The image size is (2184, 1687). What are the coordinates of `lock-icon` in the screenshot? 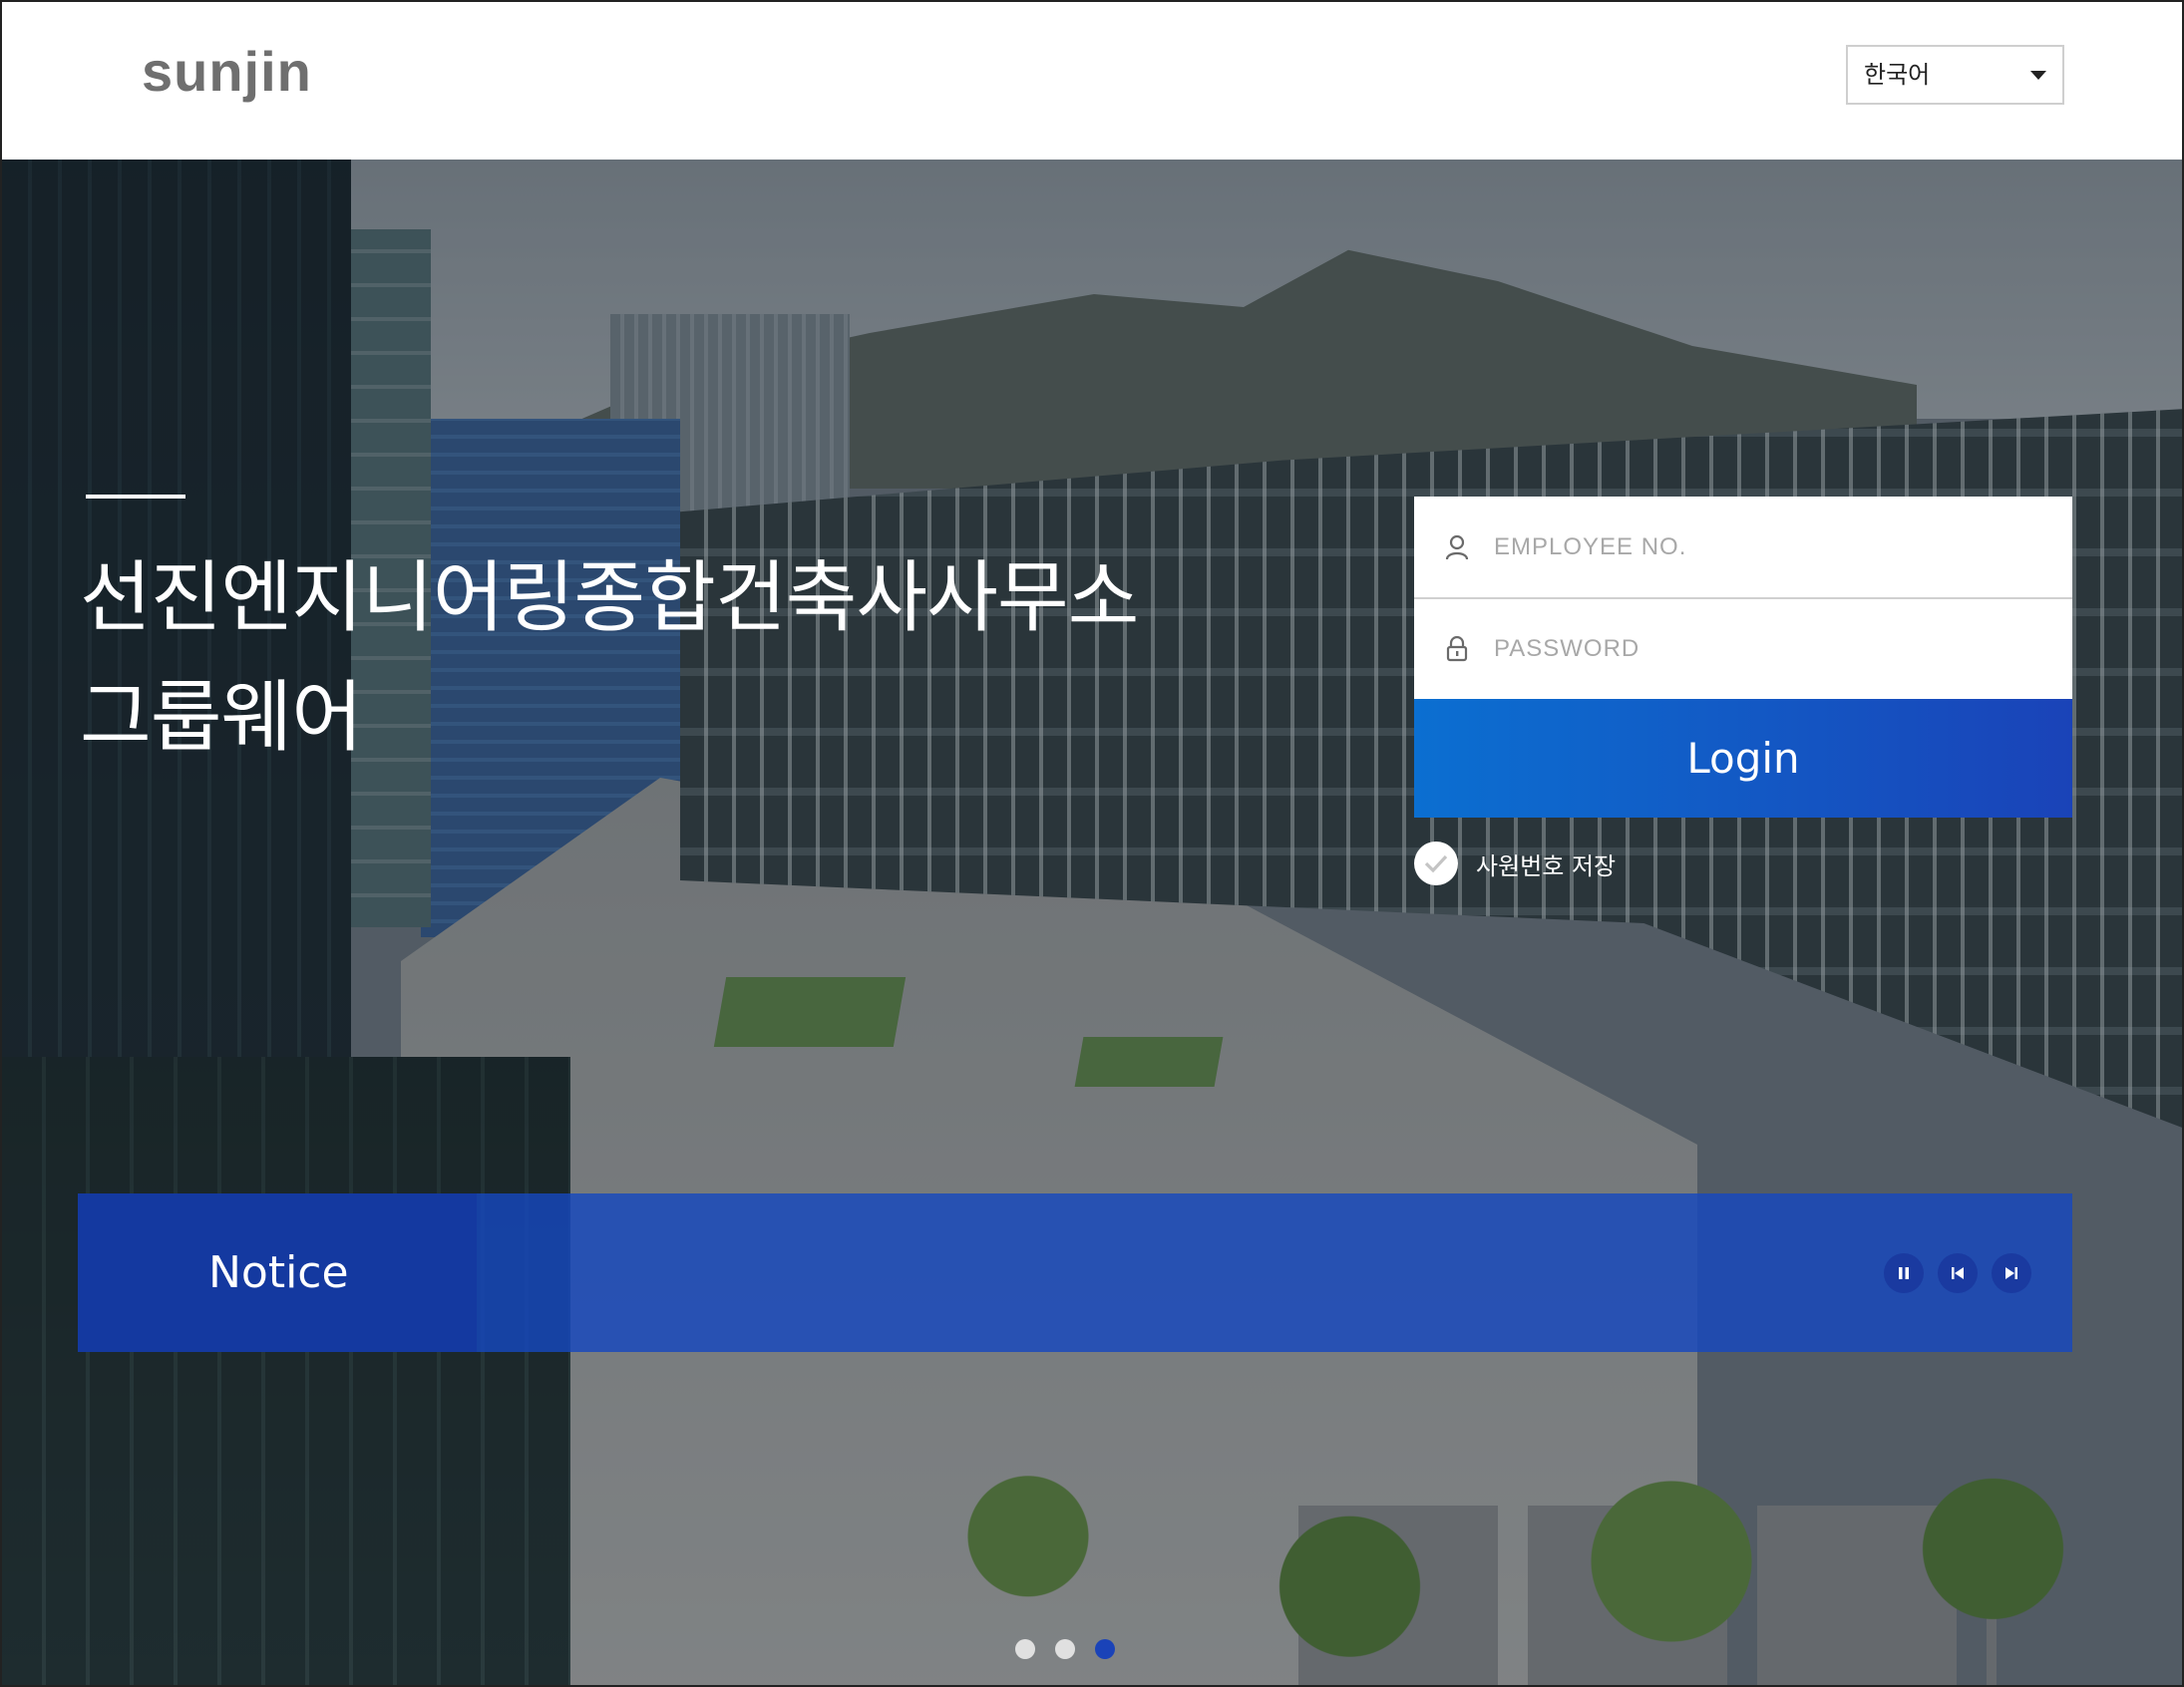 It's located at (1457, 648).